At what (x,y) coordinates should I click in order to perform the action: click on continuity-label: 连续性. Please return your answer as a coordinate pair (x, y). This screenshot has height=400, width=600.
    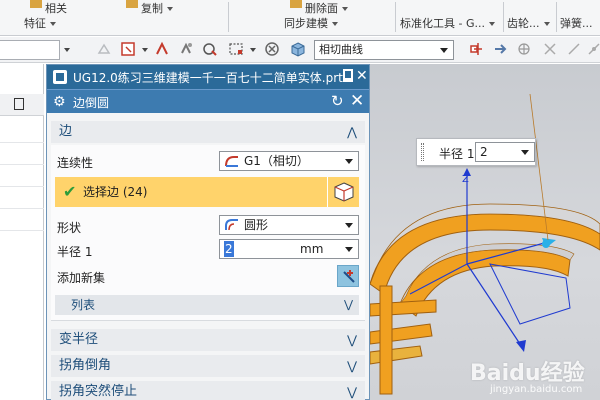
    Looking at the image, I should click on (75, 163).